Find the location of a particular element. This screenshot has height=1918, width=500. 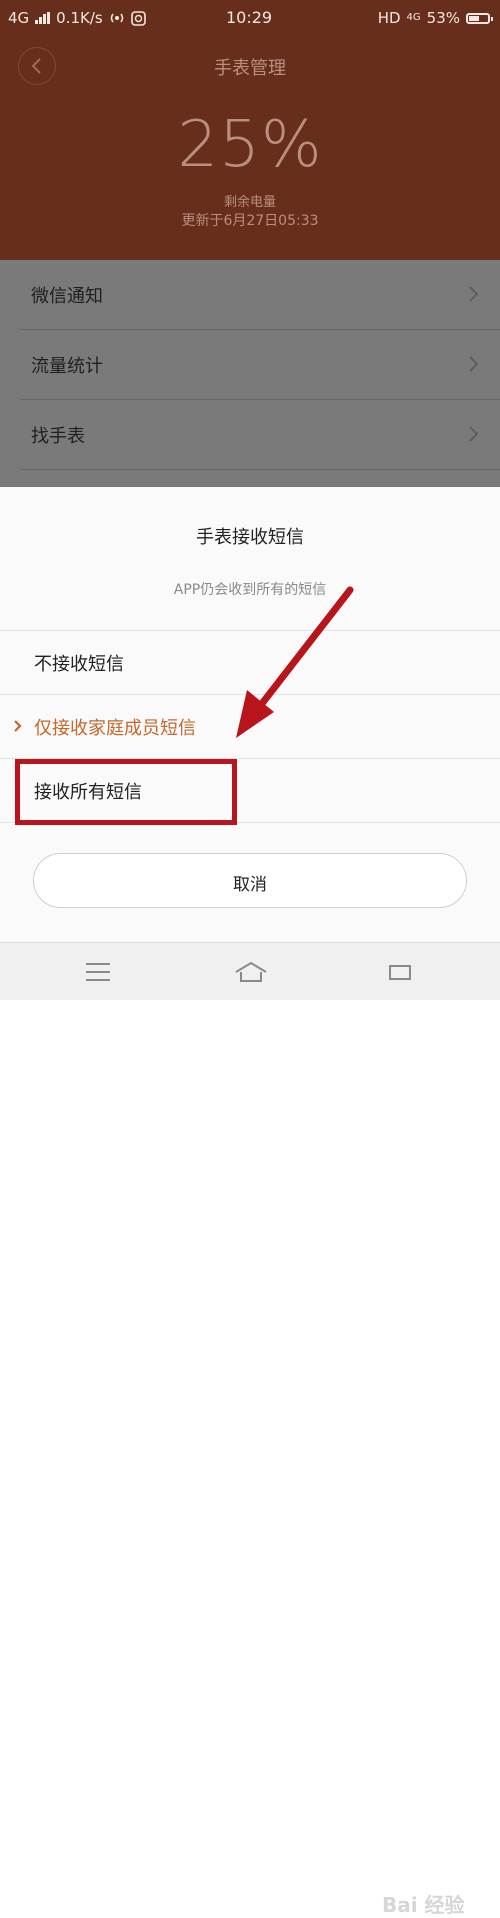

hotspot-icon is located at coordinates (117, 18).